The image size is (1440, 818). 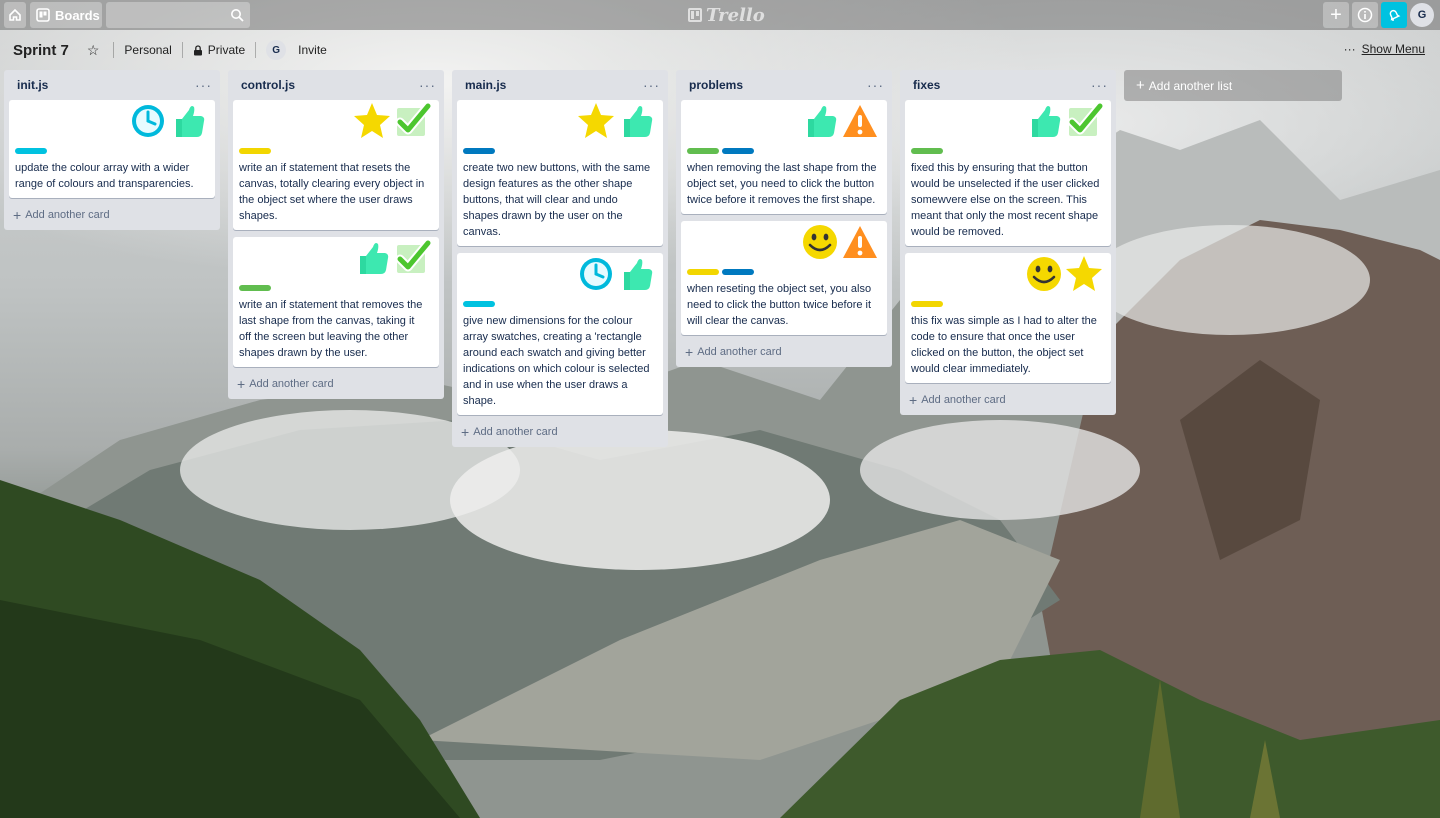 I want to click on member-avatar: G, so click(x=276, y=50).